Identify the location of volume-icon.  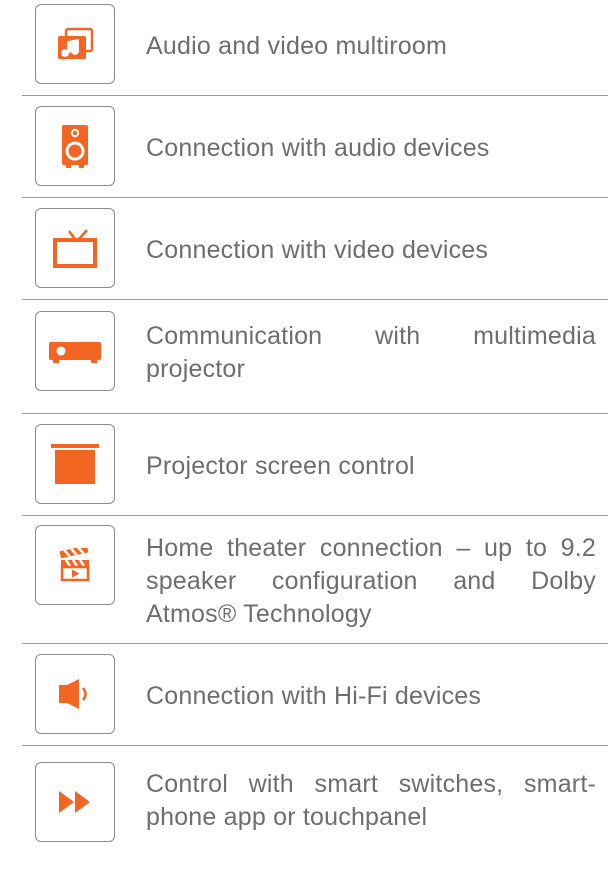
(75, 694).